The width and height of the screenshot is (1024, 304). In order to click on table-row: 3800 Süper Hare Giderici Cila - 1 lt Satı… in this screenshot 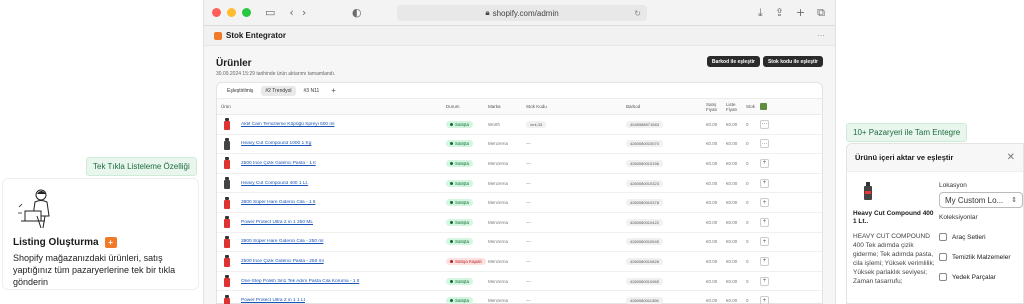, I will do `click(519, 203)`.